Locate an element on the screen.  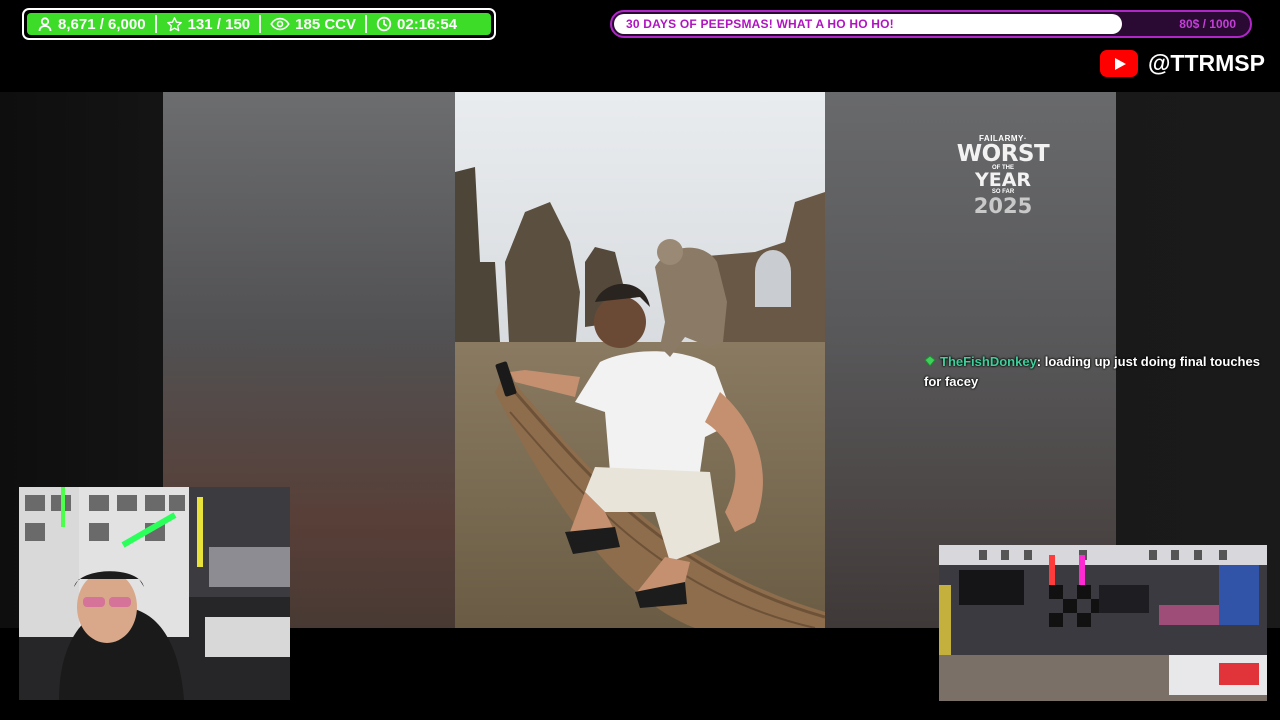
followers-stat: 8,671 / 6,000 is located at coordinates (95, 24).